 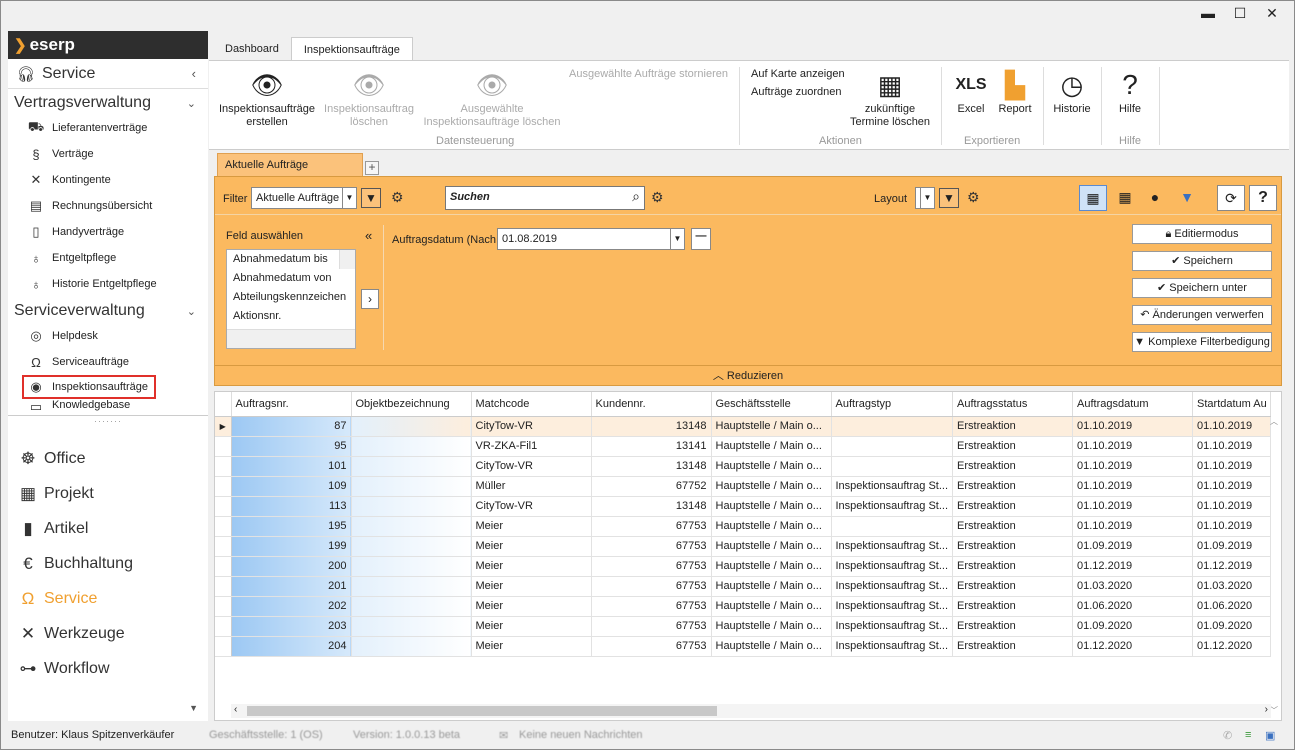 What do you see at coordinates (194, 73) in the screenshot?
I see `collapse-chevron-icon: ‹` at bounding box center [194, 73].